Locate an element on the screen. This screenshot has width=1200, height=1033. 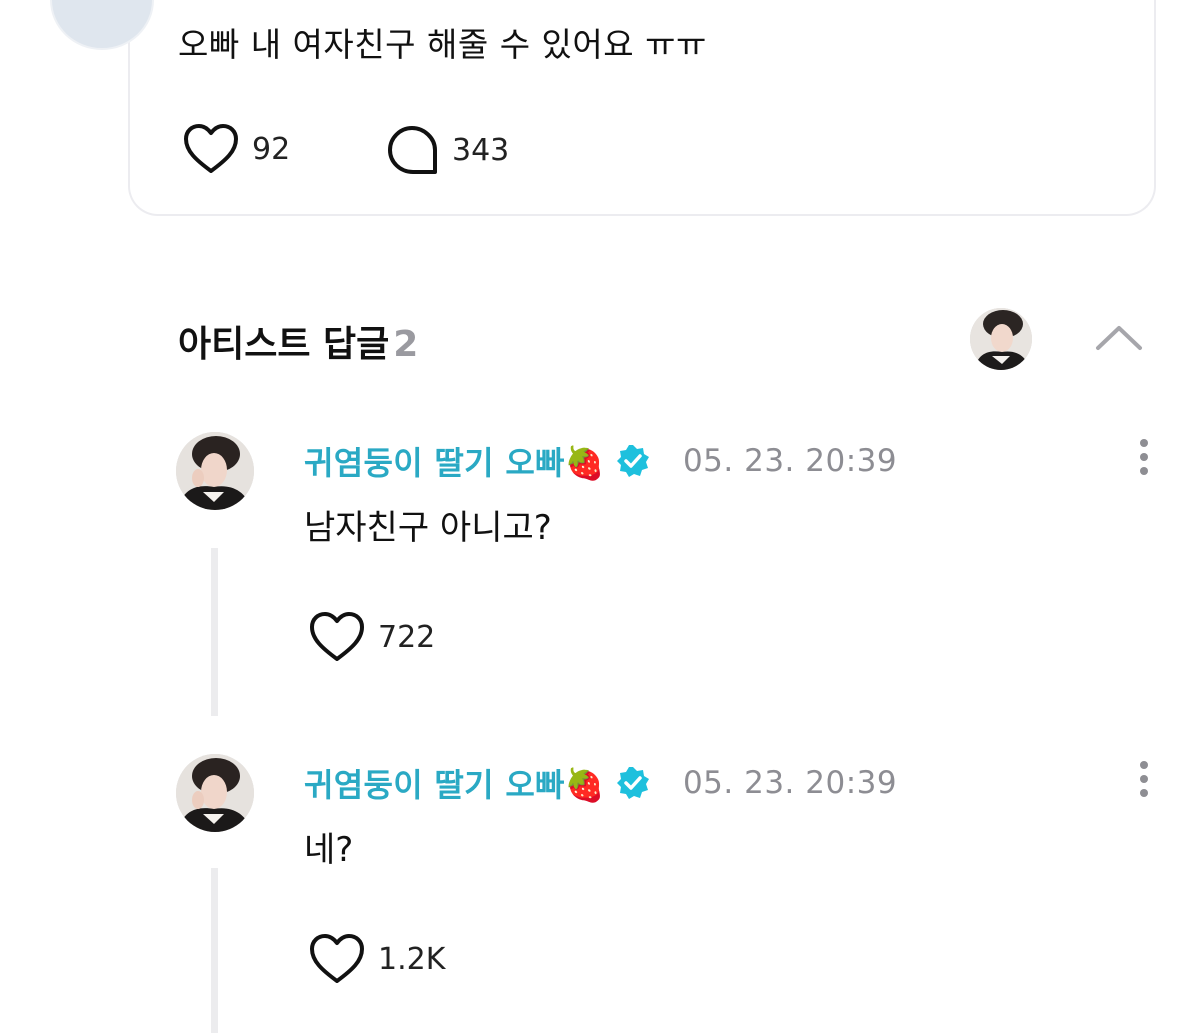
post-like-button: 92 is located at coordinates (236, 149).